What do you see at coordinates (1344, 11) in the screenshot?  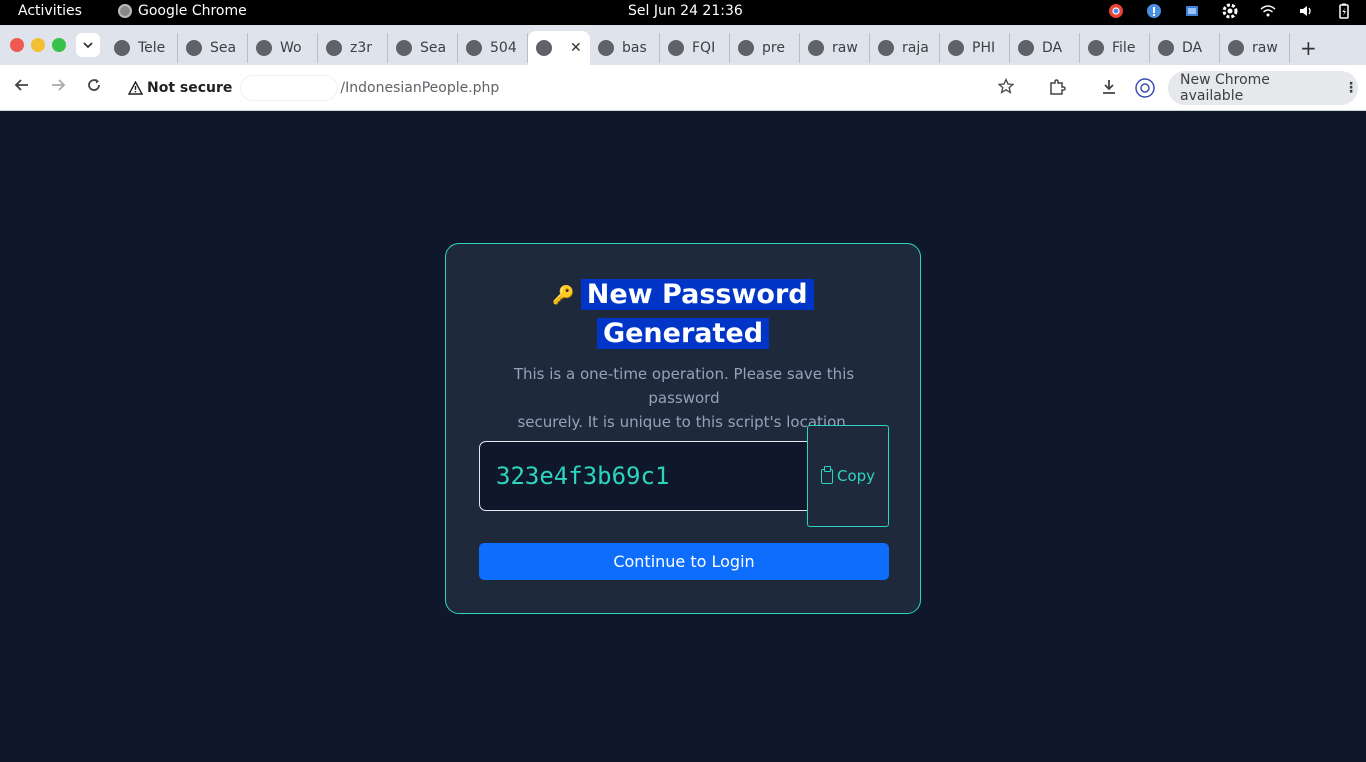 I see `battery-icon` at bounding box center [1344, 11].